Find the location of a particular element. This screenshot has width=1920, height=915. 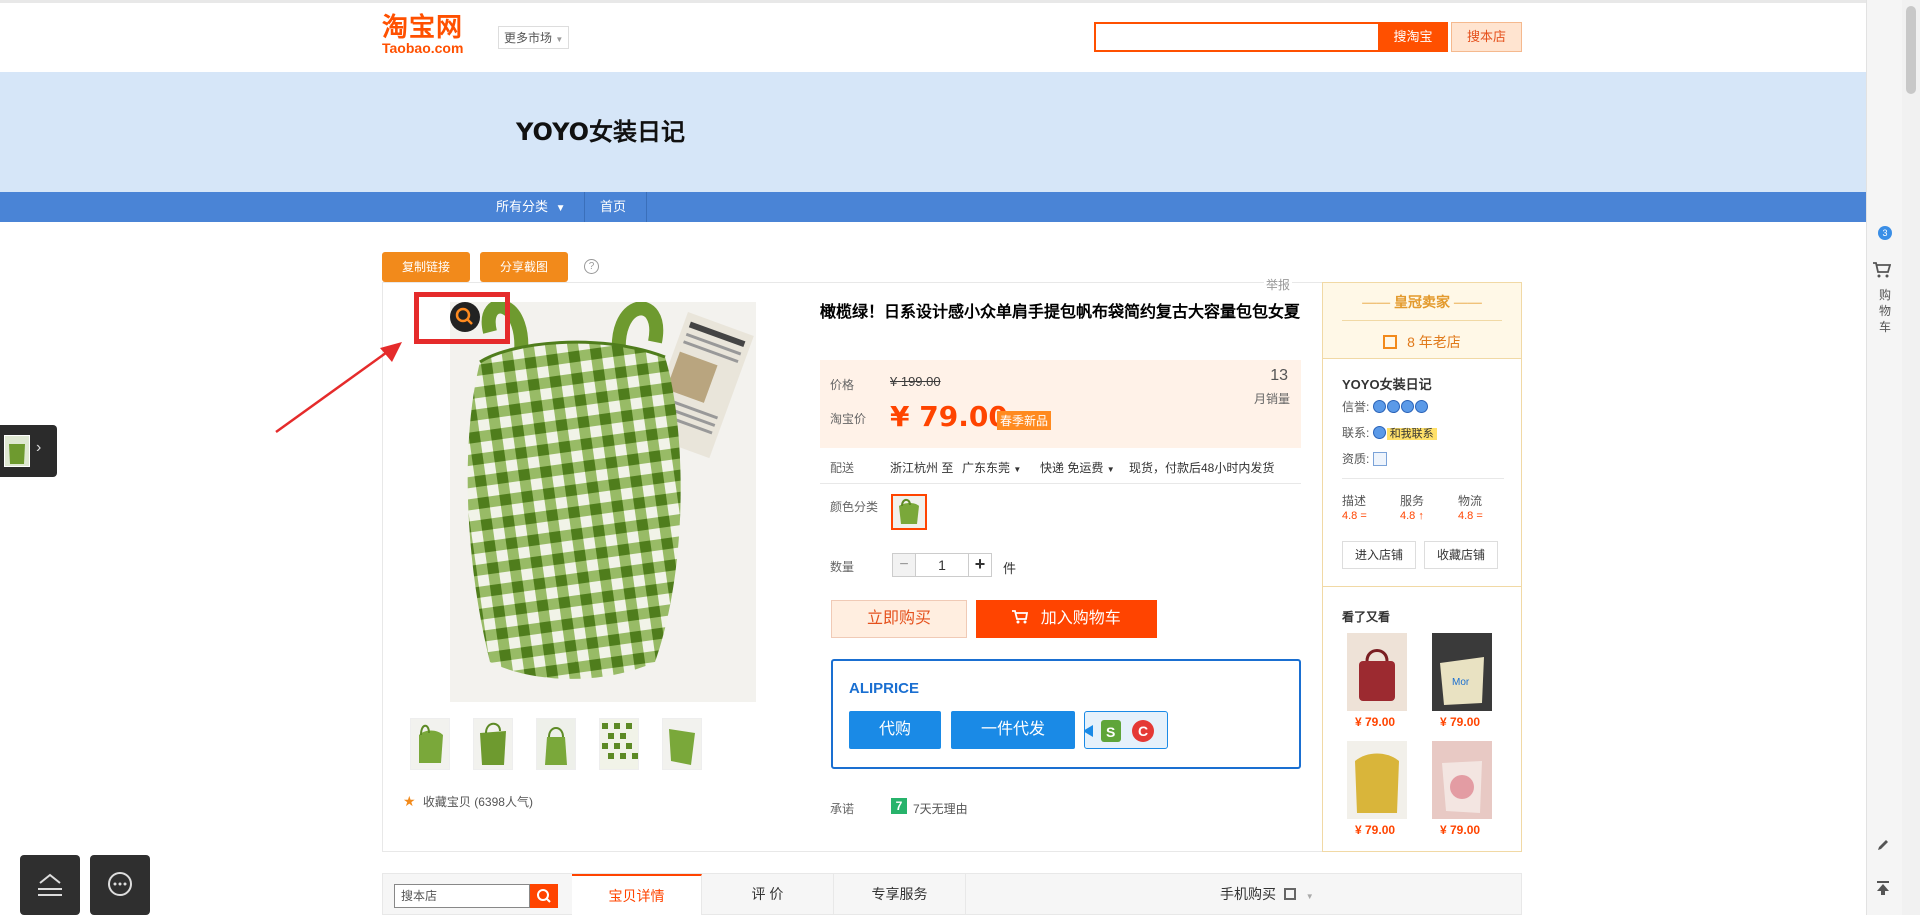

main-product-image is located at coordinates (603, 502).